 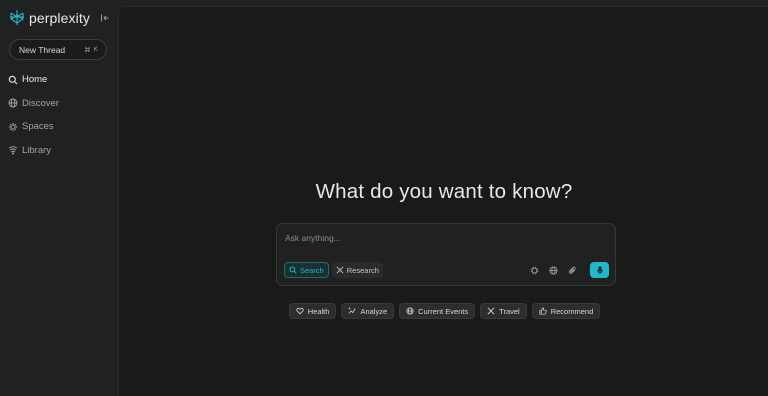 What do you see at coordinates (509, 311) in the screenshot?
I see `suggestion-label: Travel` at bounding box center [509, 311].